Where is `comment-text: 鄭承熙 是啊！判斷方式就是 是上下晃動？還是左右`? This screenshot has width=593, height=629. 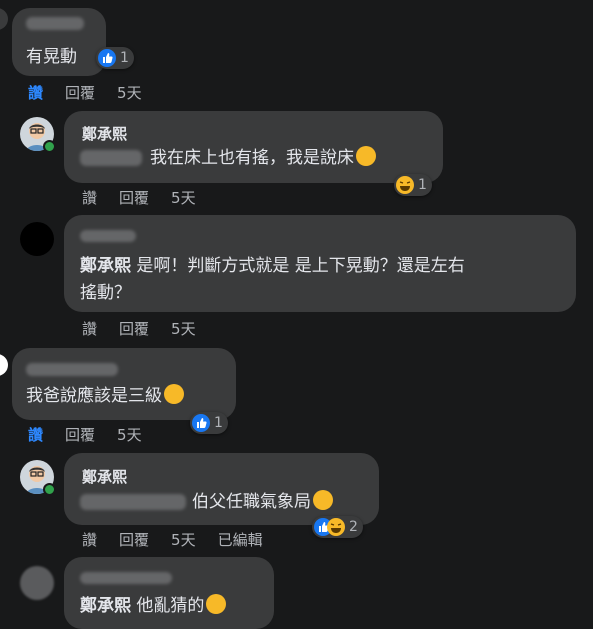
comment-text: 鄭承熙 是啊！判斷方式就是 是上下晃動？還是左右 is located at coordinates (272, 266).